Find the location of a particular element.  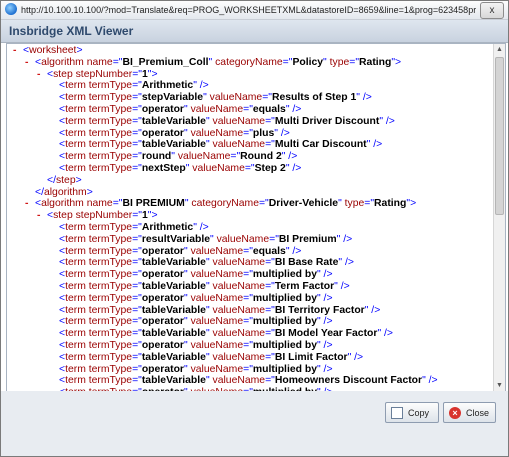

copy-button: Copy is located at coordinates (412, 412).